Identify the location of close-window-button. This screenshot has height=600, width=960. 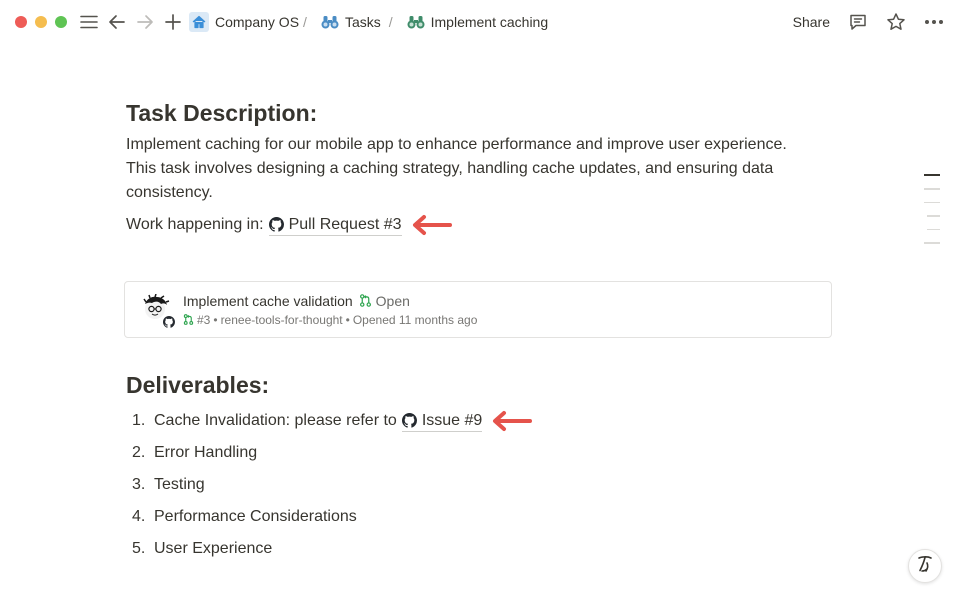
(21, 22).